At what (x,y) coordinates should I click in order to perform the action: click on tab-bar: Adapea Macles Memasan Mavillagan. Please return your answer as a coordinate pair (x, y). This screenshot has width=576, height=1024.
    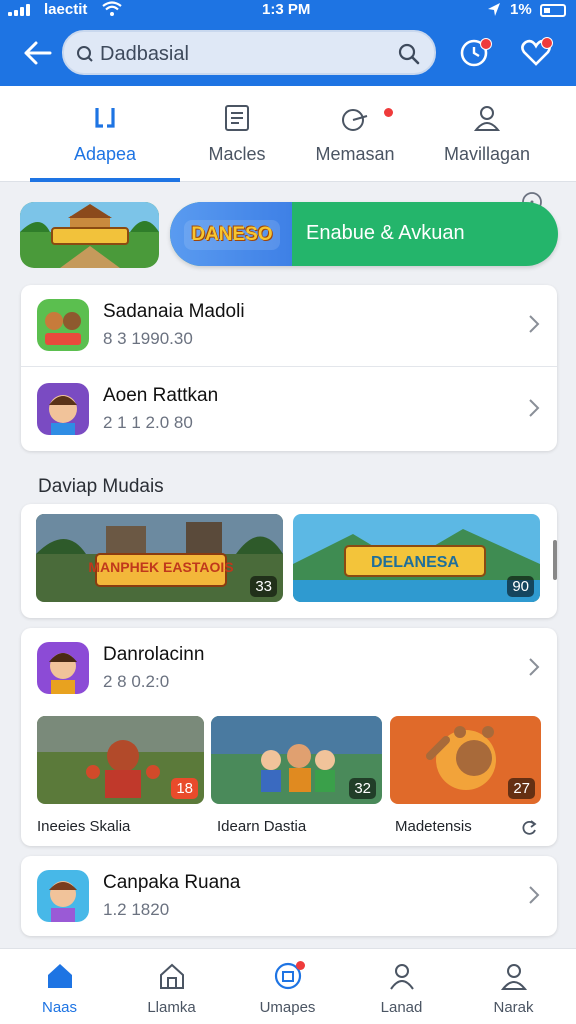
    Looking at the image, I should click on (288, 149).